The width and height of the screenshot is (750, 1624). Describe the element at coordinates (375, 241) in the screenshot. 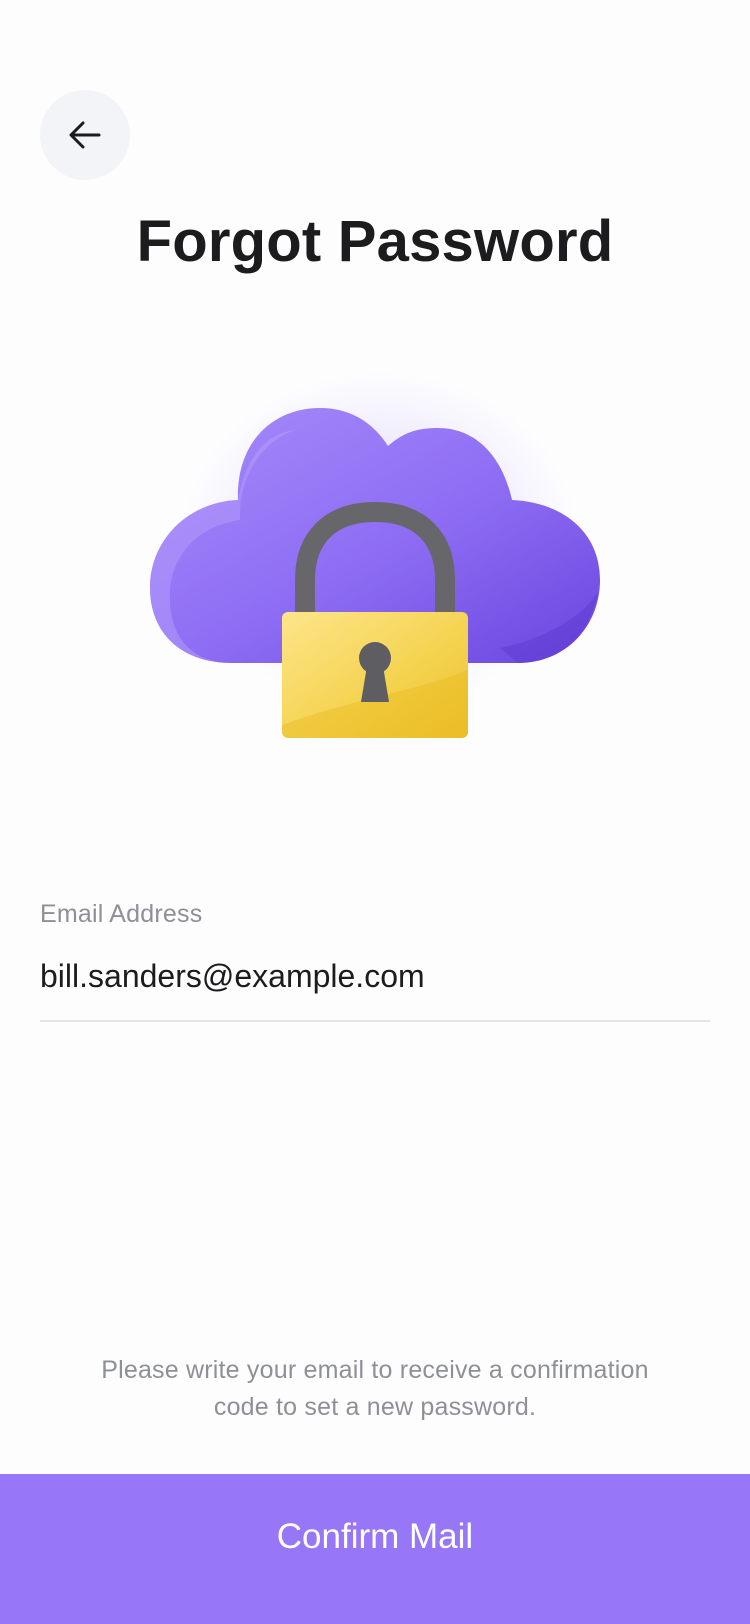

I see `page-title: Forgot Password` at that location.